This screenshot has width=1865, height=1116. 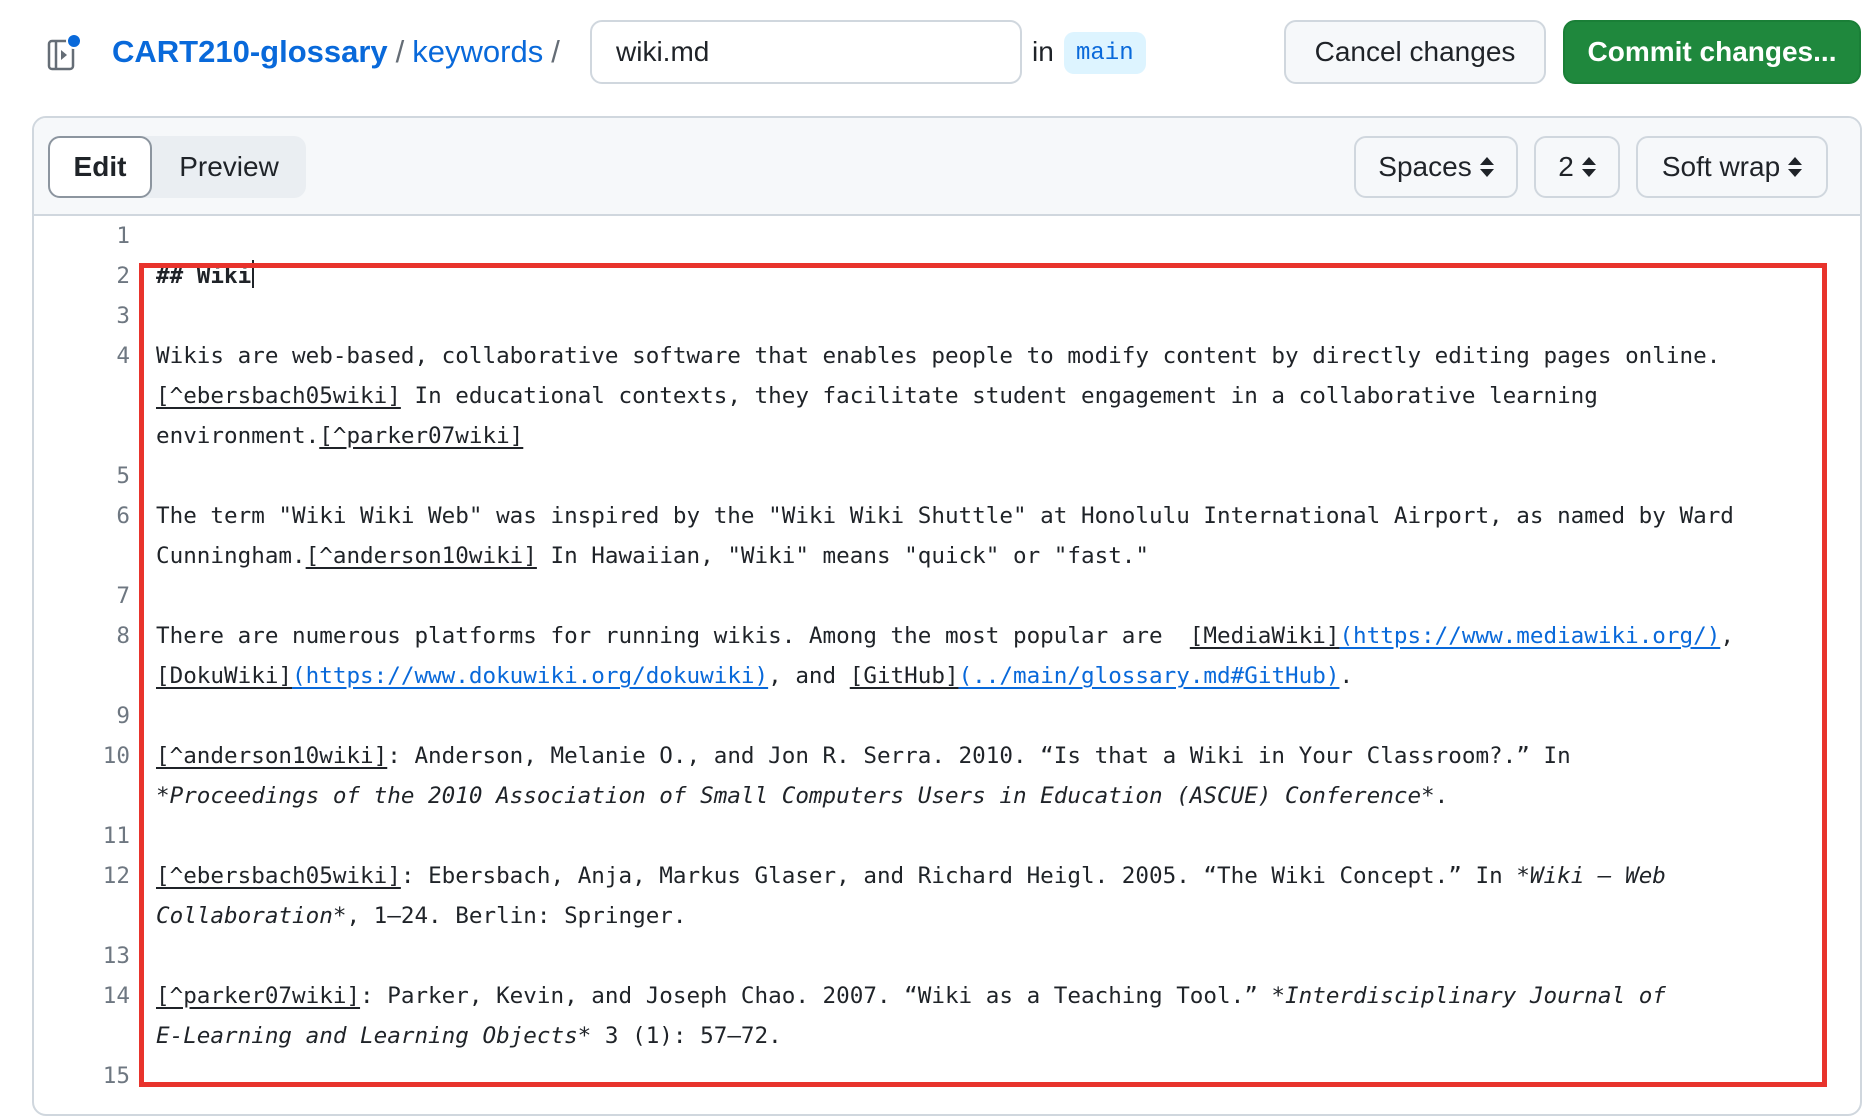 What do you see at coordinates (116, 996) in the screenshot?
I see `line-number: 14` at bounding box center [116, 996].